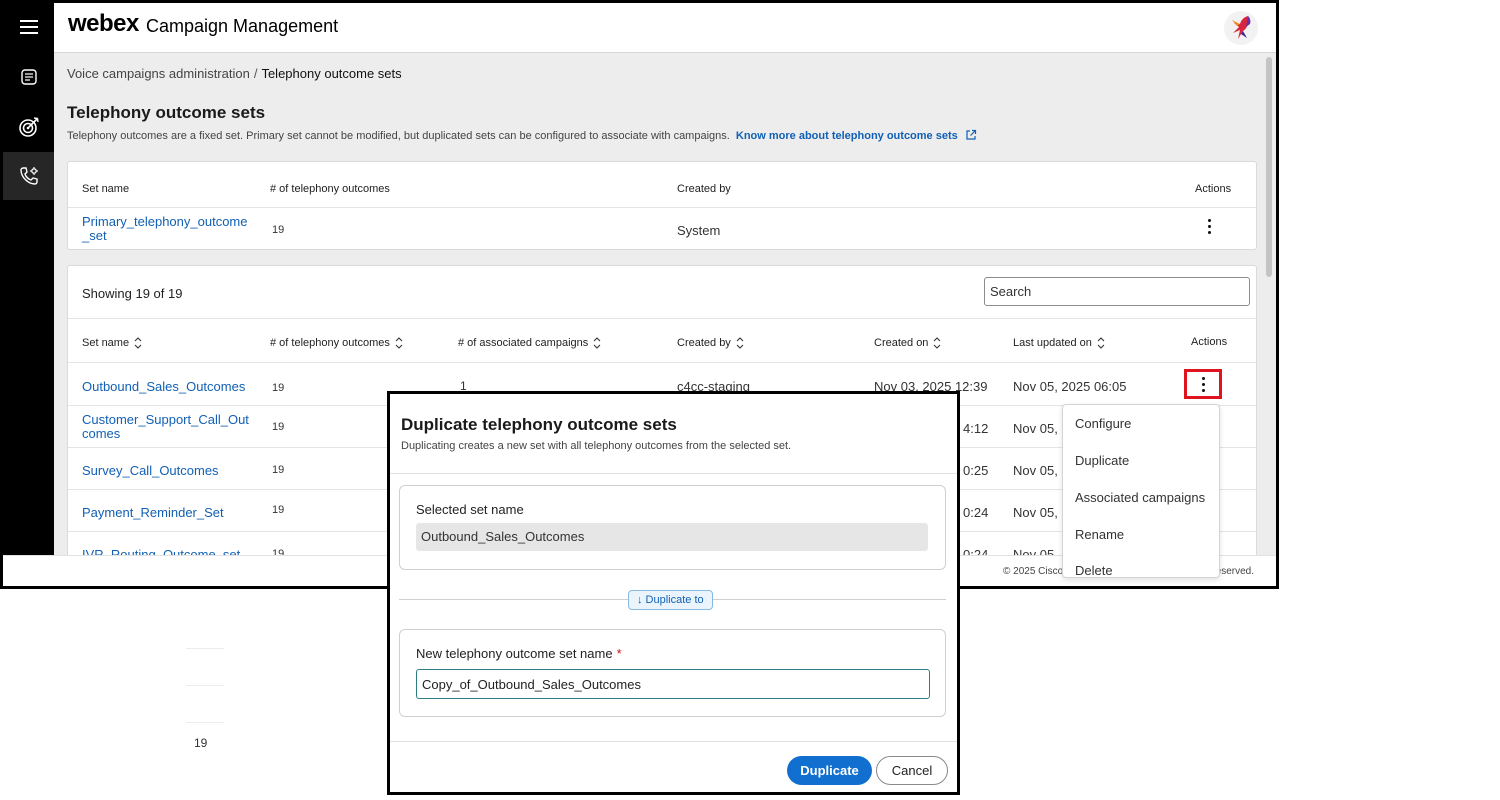 The height and width of the screenshot is (800, 1500). I want to click on duplicate-to-badge: ↓ Duplicate to, so click(670, 600).